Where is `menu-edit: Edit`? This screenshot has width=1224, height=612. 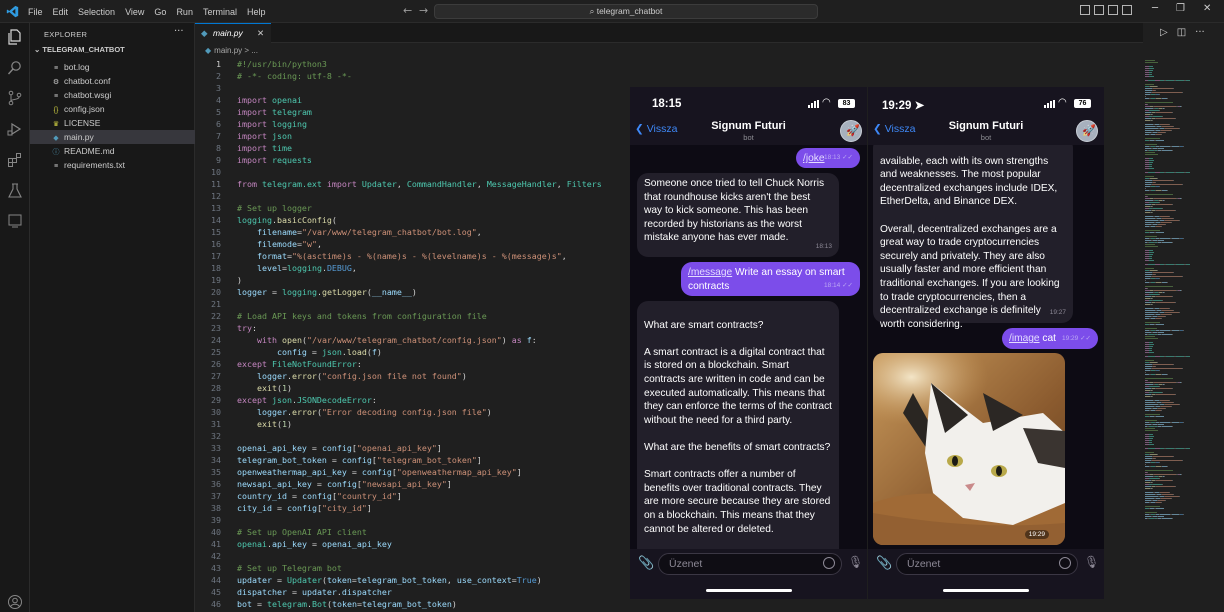
menu-edit: Edit is located at coordinates (61, 12).